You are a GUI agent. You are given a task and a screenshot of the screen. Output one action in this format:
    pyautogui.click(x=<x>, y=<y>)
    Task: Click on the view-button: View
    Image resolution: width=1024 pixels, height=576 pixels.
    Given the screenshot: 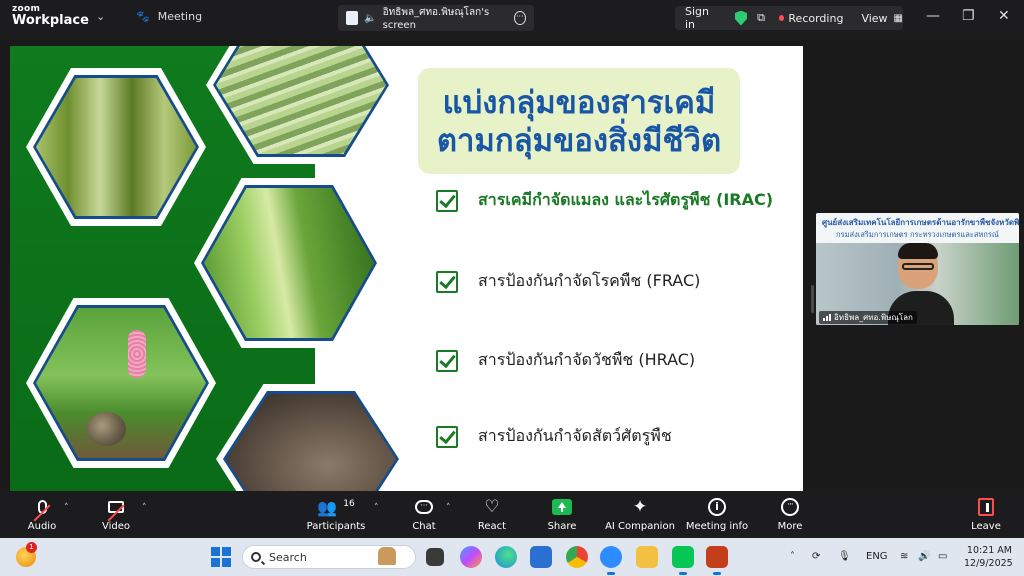 What is the action you would take?
    pyautogui.click(x=874, y=18)
    